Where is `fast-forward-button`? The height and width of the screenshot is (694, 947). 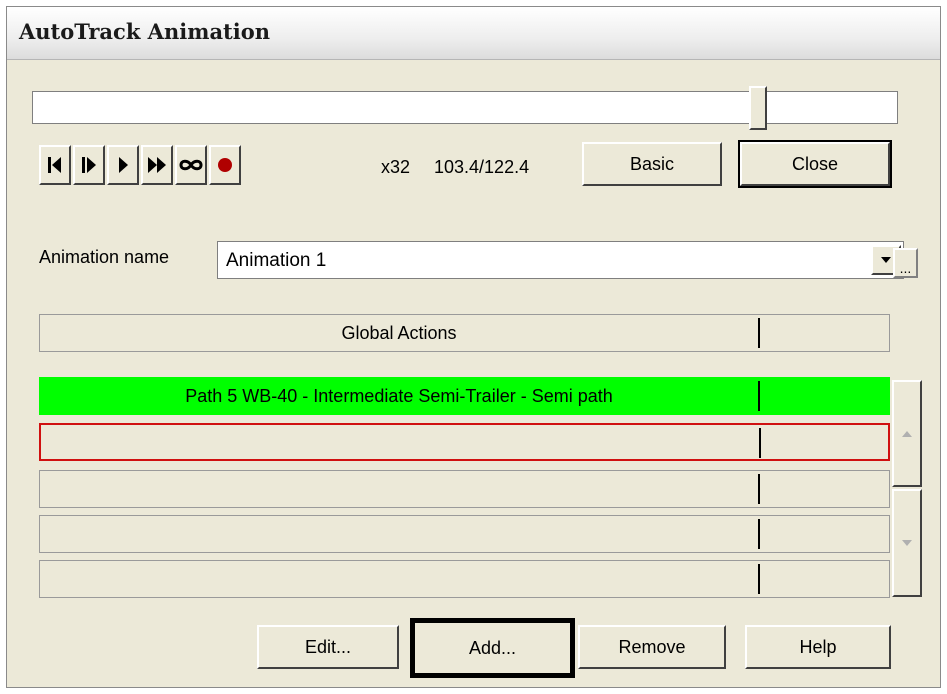
fast-forward-button is located at coordinates (157, 165).